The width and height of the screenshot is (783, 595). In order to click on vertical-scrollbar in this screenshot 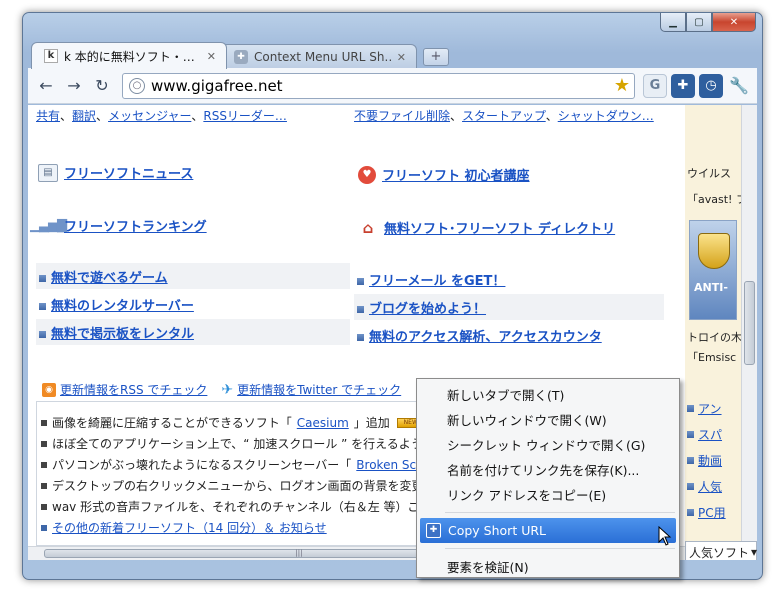, I will do `click(749, 332)`.